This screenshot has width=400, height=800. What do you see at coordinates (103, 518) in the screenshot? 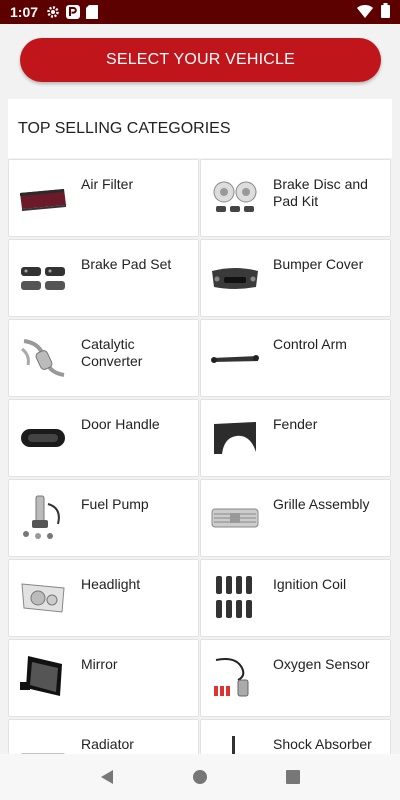
I see `category-tile-fuel-pump: Fuel Pump` at bounding box center [103, 518].